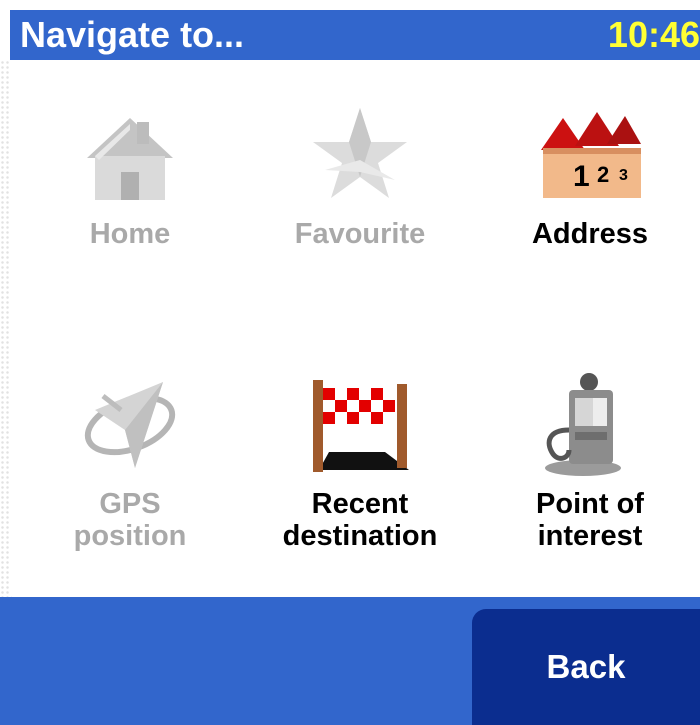  Describe the element at coordinates (130, 234) in the screenshot. I see `home-label: Home` at that location.